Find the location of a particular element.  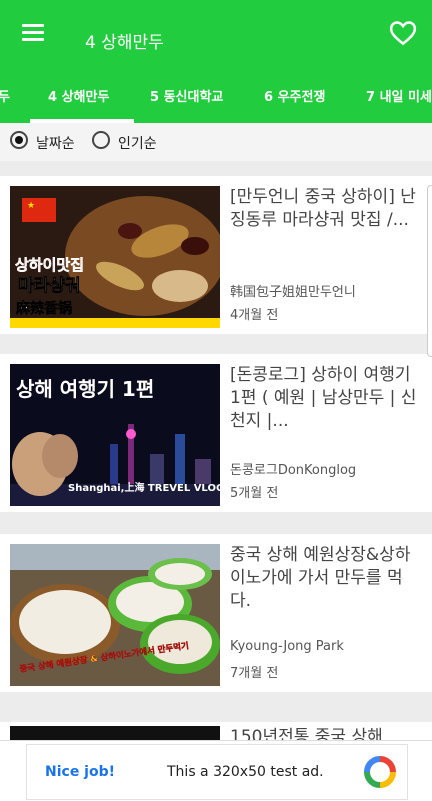

video-title: 중국 상해 예원상장&상하이노가에 가서 만두를 먹다. is located at coordinates (320, 578).